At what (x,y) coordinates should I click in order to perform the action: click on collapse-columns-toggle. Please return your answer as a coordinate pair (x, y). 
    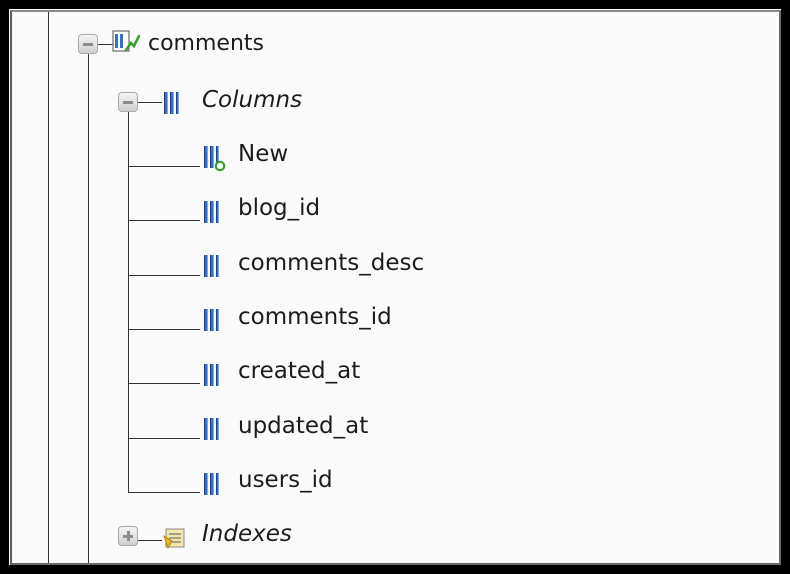
    Looking at the image, I should click on (128, 102).